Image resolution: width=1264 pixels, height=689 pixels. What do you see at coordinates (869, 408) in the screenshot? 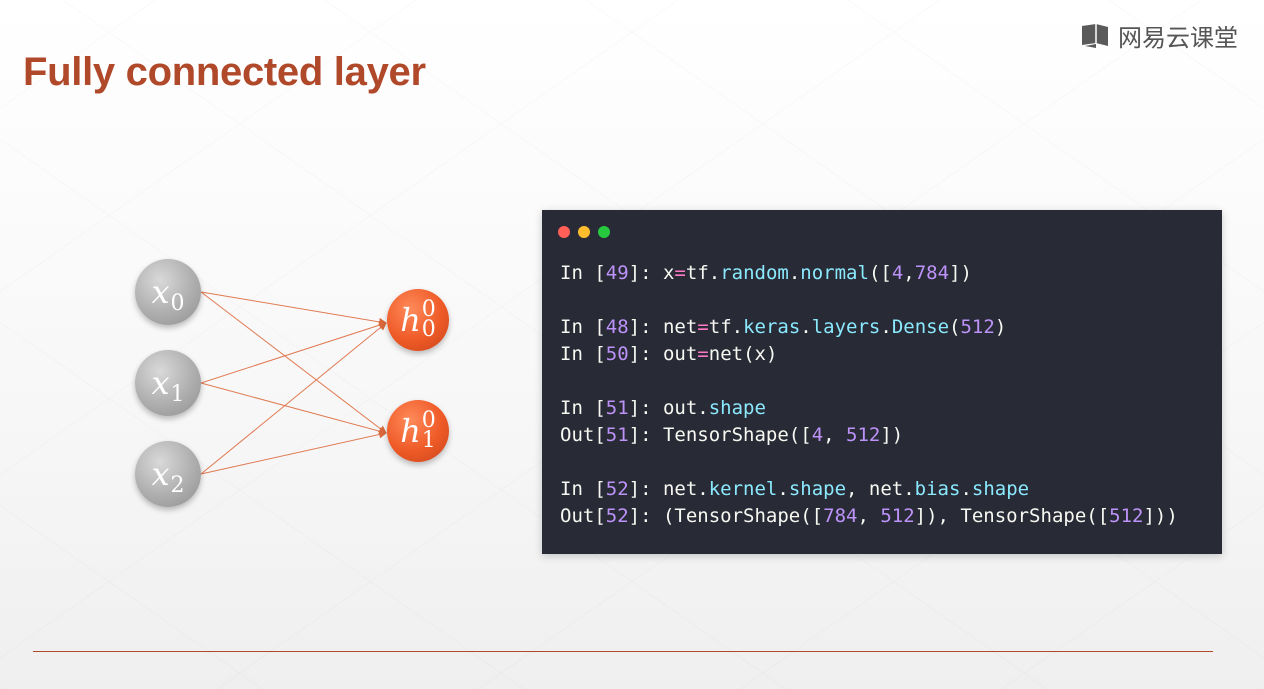
I see `code-line: In [51]: out.shape` at bounding box center [869, 408].